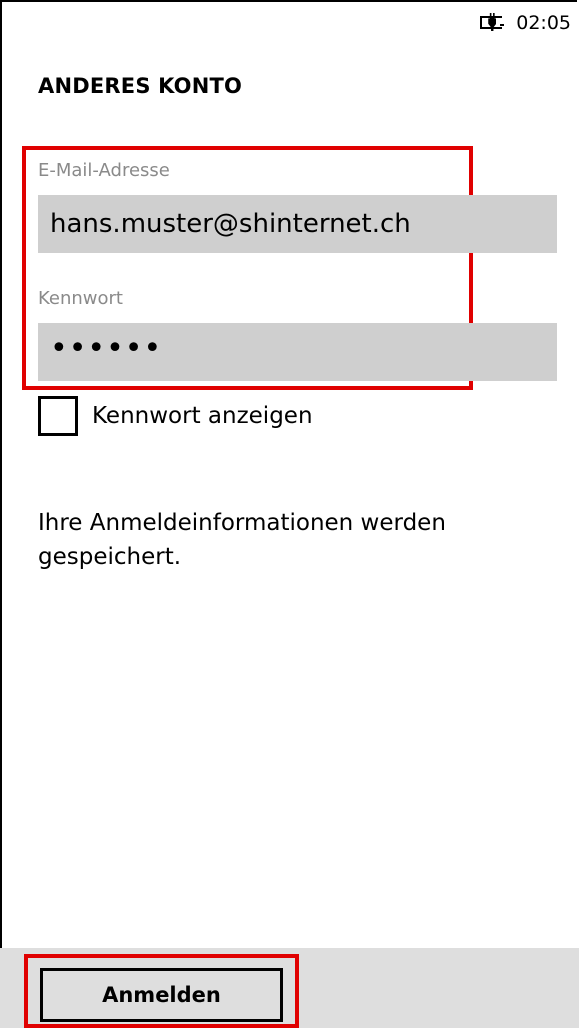  I want to click on email-field: hans.muster@shinternet.ch, so click(297, 224).